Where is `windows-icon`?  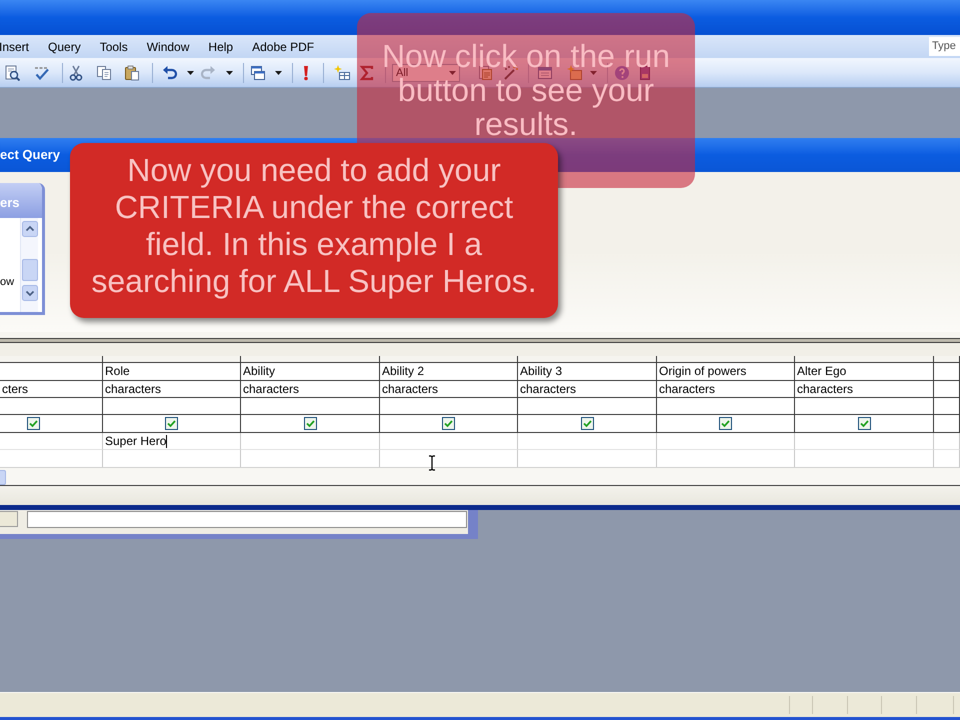 windows-icon is located at coordinates (258, 72).